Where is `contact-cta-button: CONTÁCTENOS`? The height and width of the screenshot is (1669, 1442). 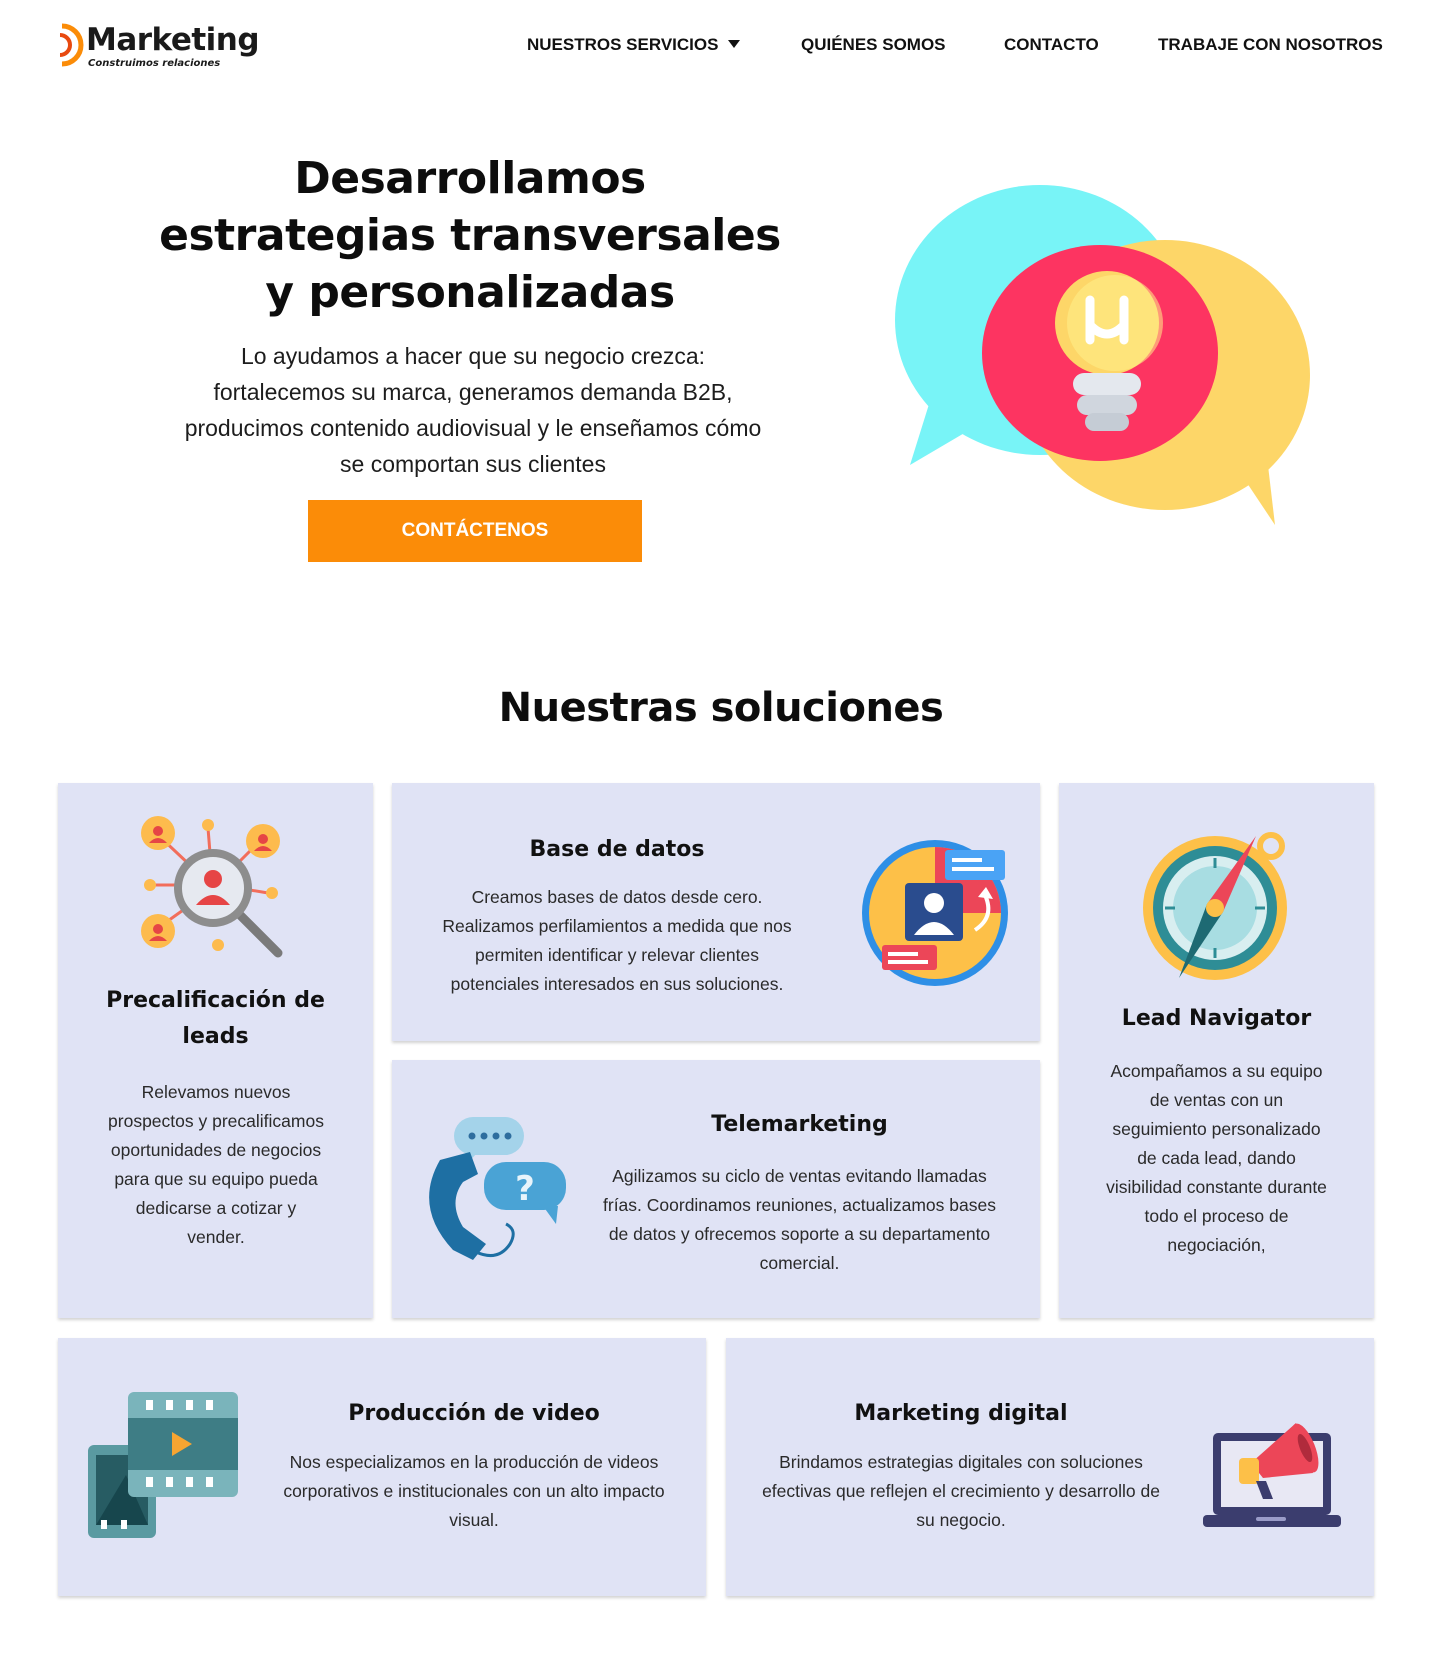 contact-cta-button: CONTÁCTENOS is located at coordinates (475, 531).